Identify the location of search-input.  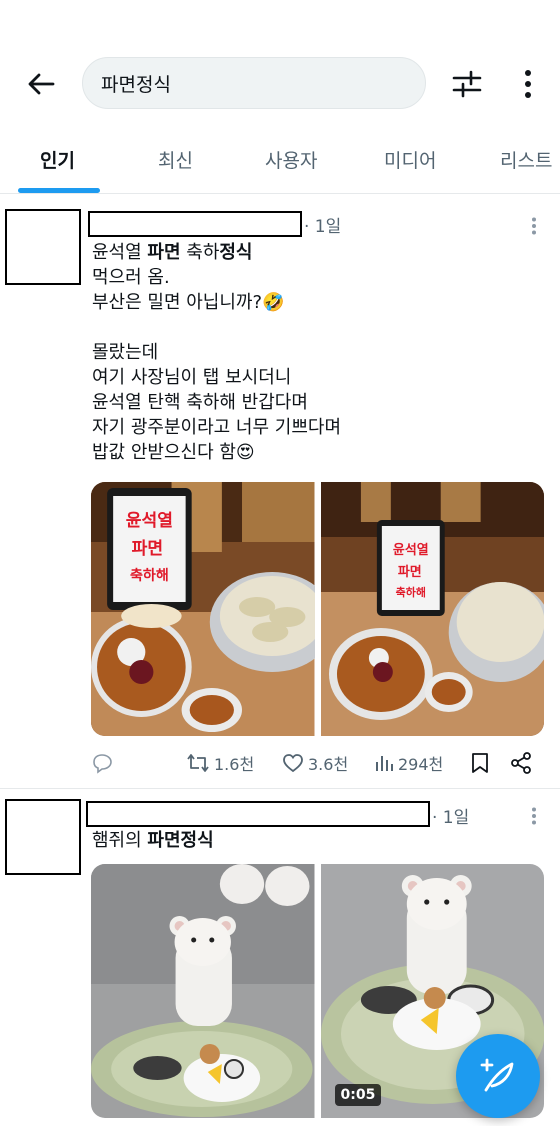
(263, 83).